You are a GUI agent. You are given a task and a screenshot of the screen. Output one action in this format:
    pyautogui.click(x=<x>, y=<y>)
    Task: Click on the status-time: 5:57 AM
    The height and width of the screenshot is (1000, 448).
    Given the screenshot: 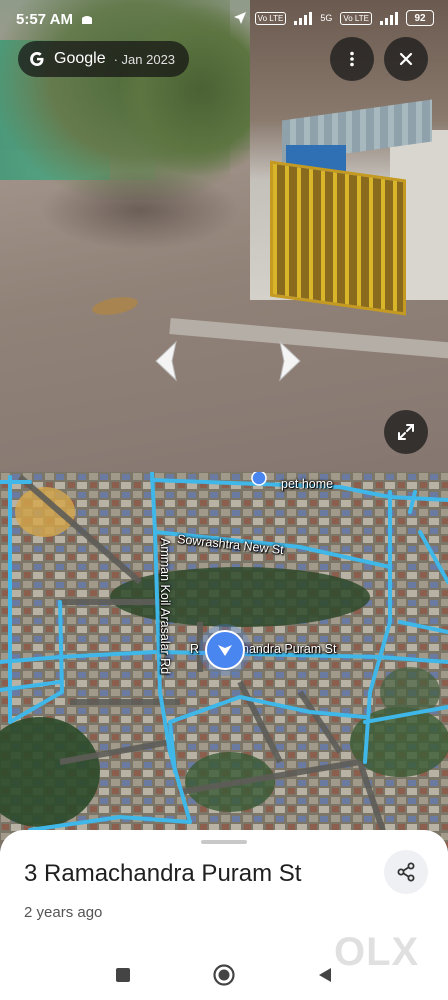 What is the action you would take?
    pyautogui.click(x=44, y=19)
    